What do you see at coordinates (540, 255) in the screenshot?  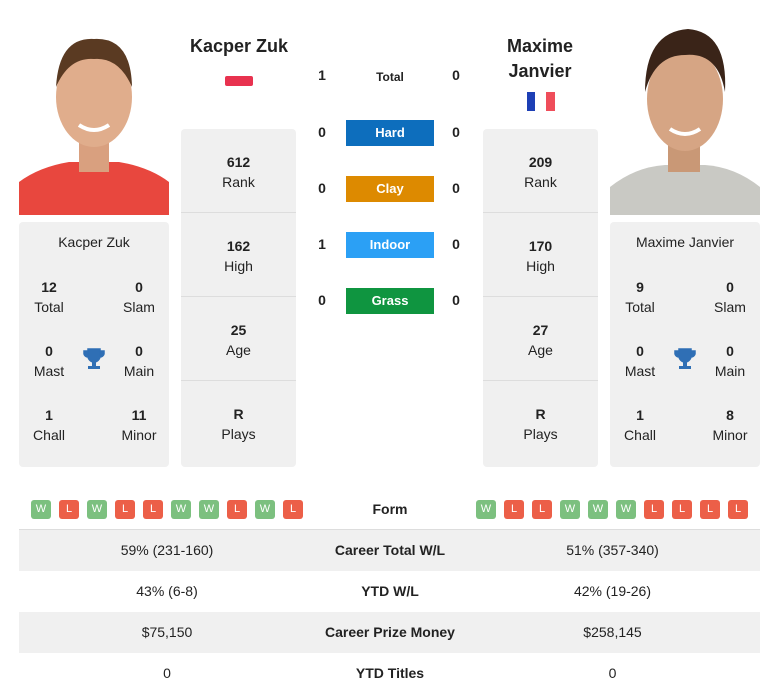 I see `player2-high: 170 High` at bounding box center [540, 255].